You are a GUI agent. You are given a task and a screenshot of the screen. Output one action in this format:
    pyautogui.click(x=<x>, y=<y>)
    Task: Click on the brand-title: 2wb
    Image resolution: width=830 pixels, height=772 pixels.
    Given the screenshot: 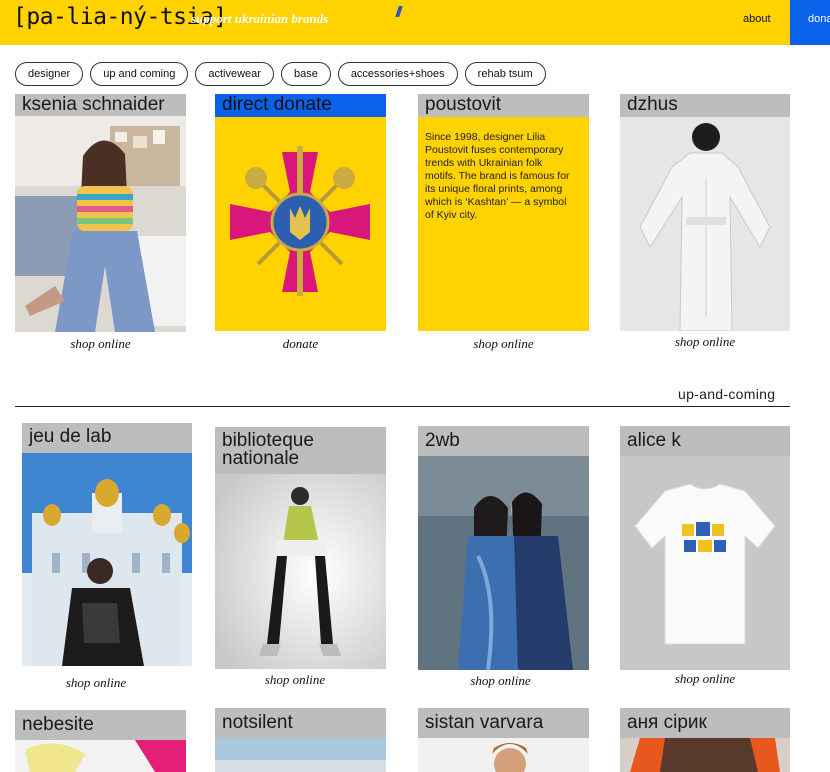 What is the action you would take?
    pyautogui.click(x=503, y=441)
    